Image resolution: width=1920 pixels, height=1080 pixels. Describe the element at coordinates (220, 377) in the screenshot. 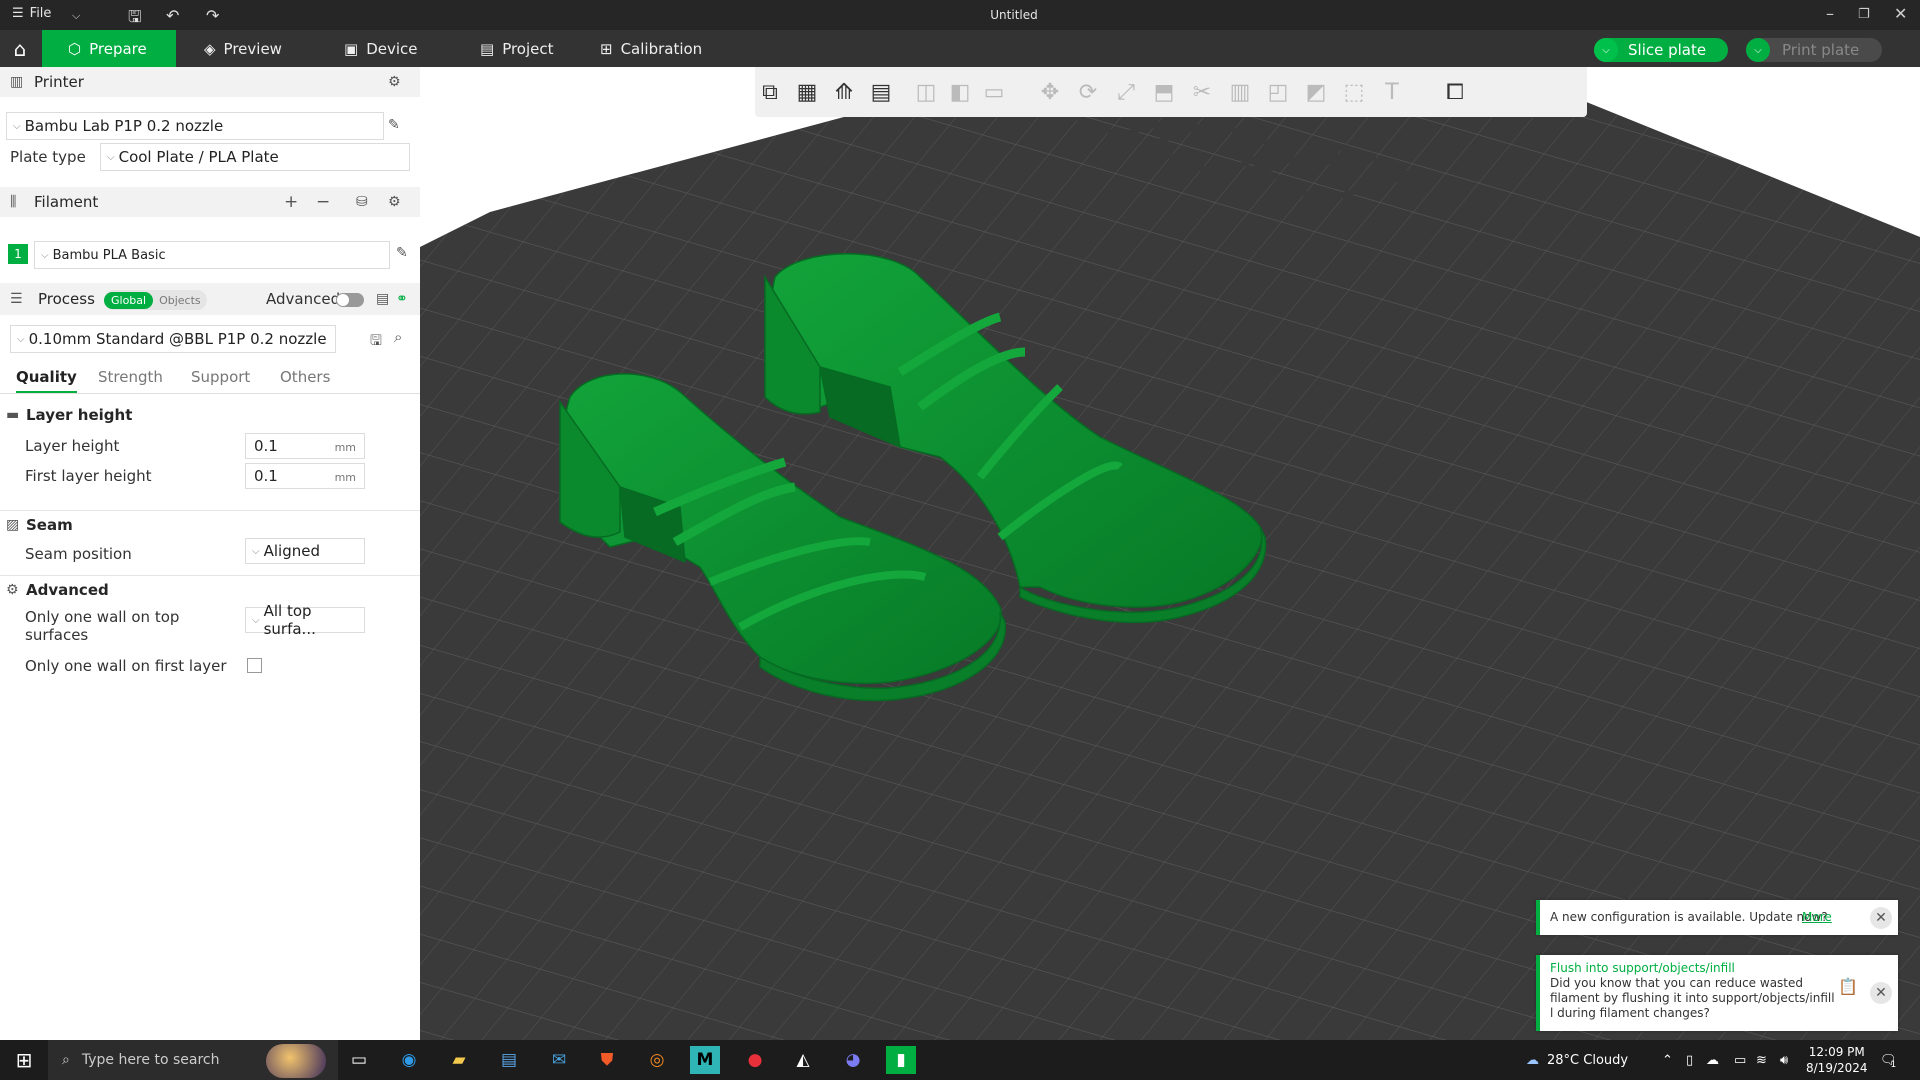

I see `tab-support: Support` at that location.